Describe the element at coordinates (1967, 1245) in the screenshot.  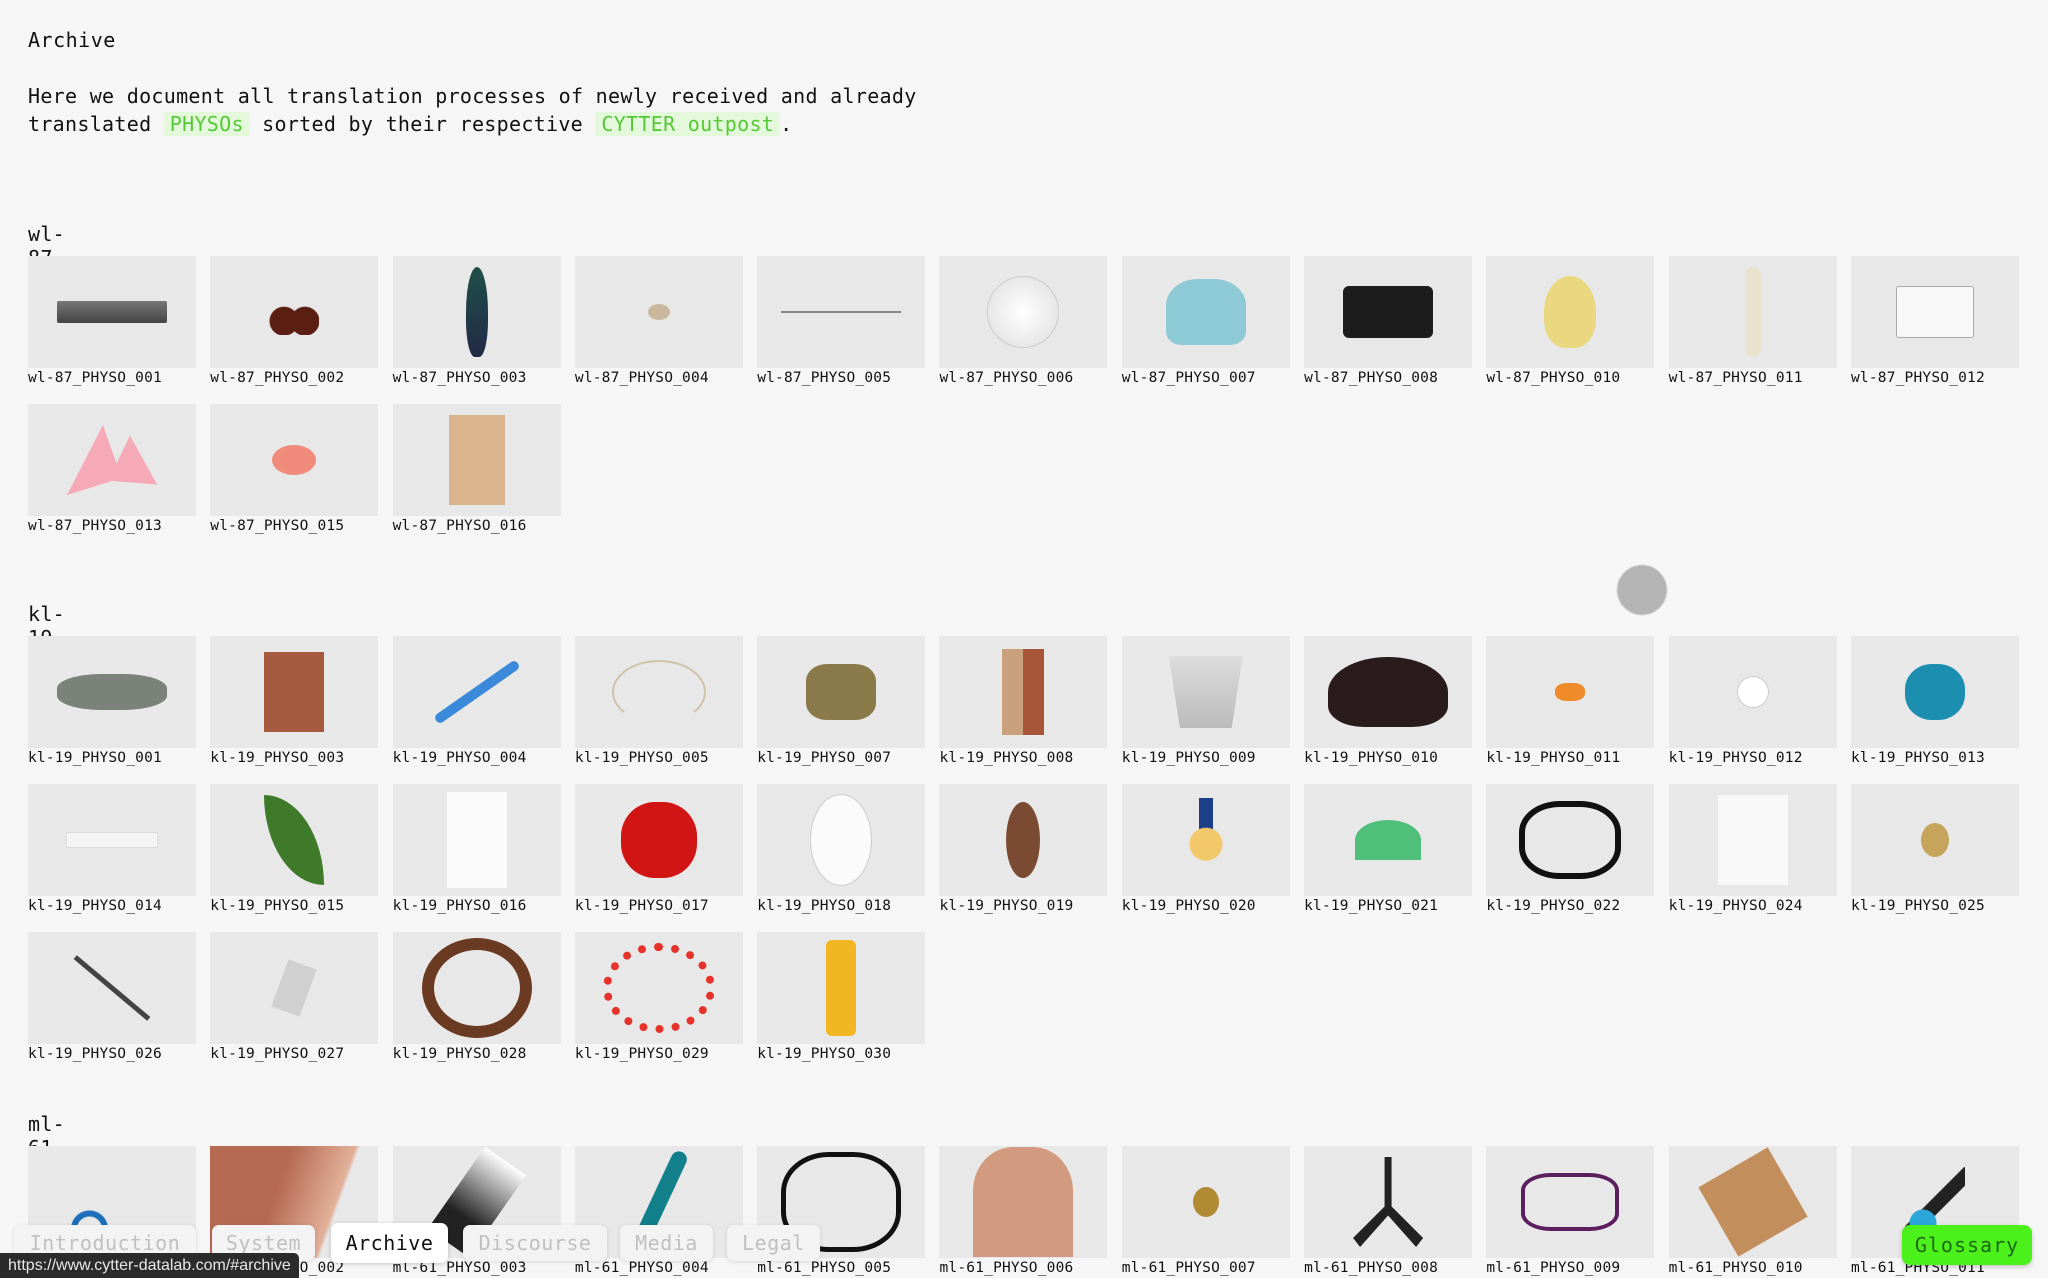
I see `glossary-button: Glossary` at that location.